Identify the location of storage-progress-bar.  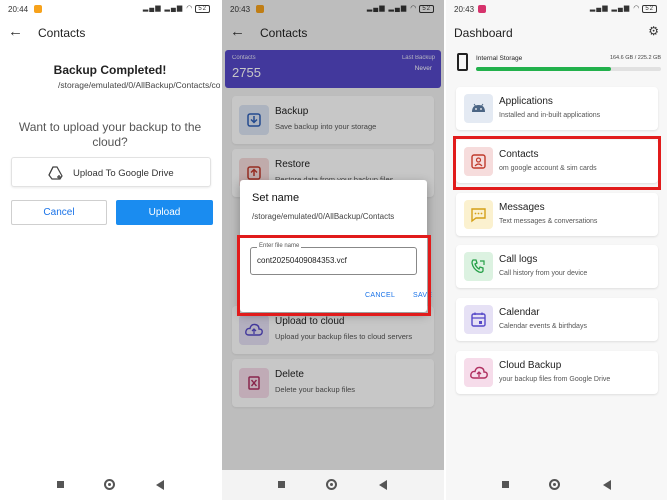
(568, 69).